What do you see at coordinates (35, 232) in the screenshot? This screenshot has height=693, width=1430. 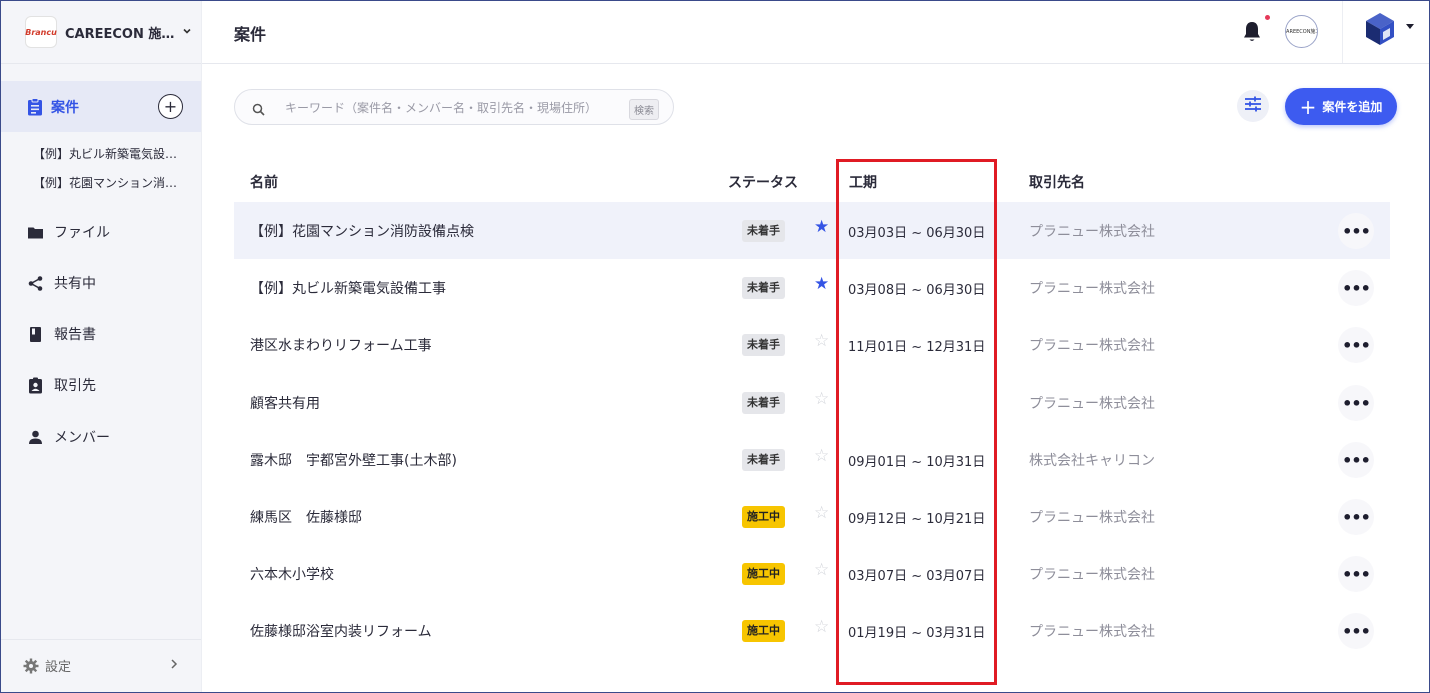 I see `folder-icon` at bounding box center [35, 232].